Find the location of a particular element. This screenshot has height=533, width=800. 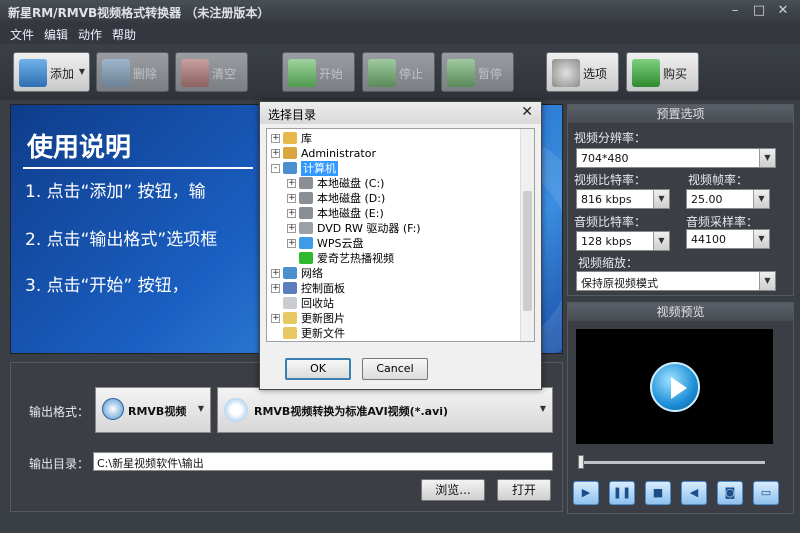

open-folder-button: ▭ is located at coordinates (766, 493).